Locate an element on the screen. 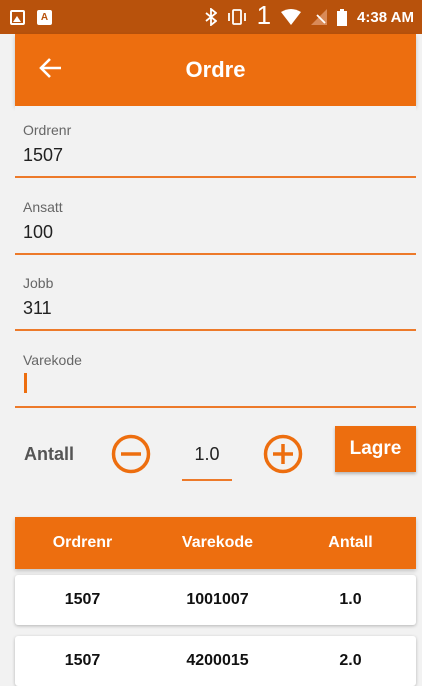 Image resolution: width=422 pixels, height=686 pixels. ordrenr-underline is located at coordinates (215, 177).